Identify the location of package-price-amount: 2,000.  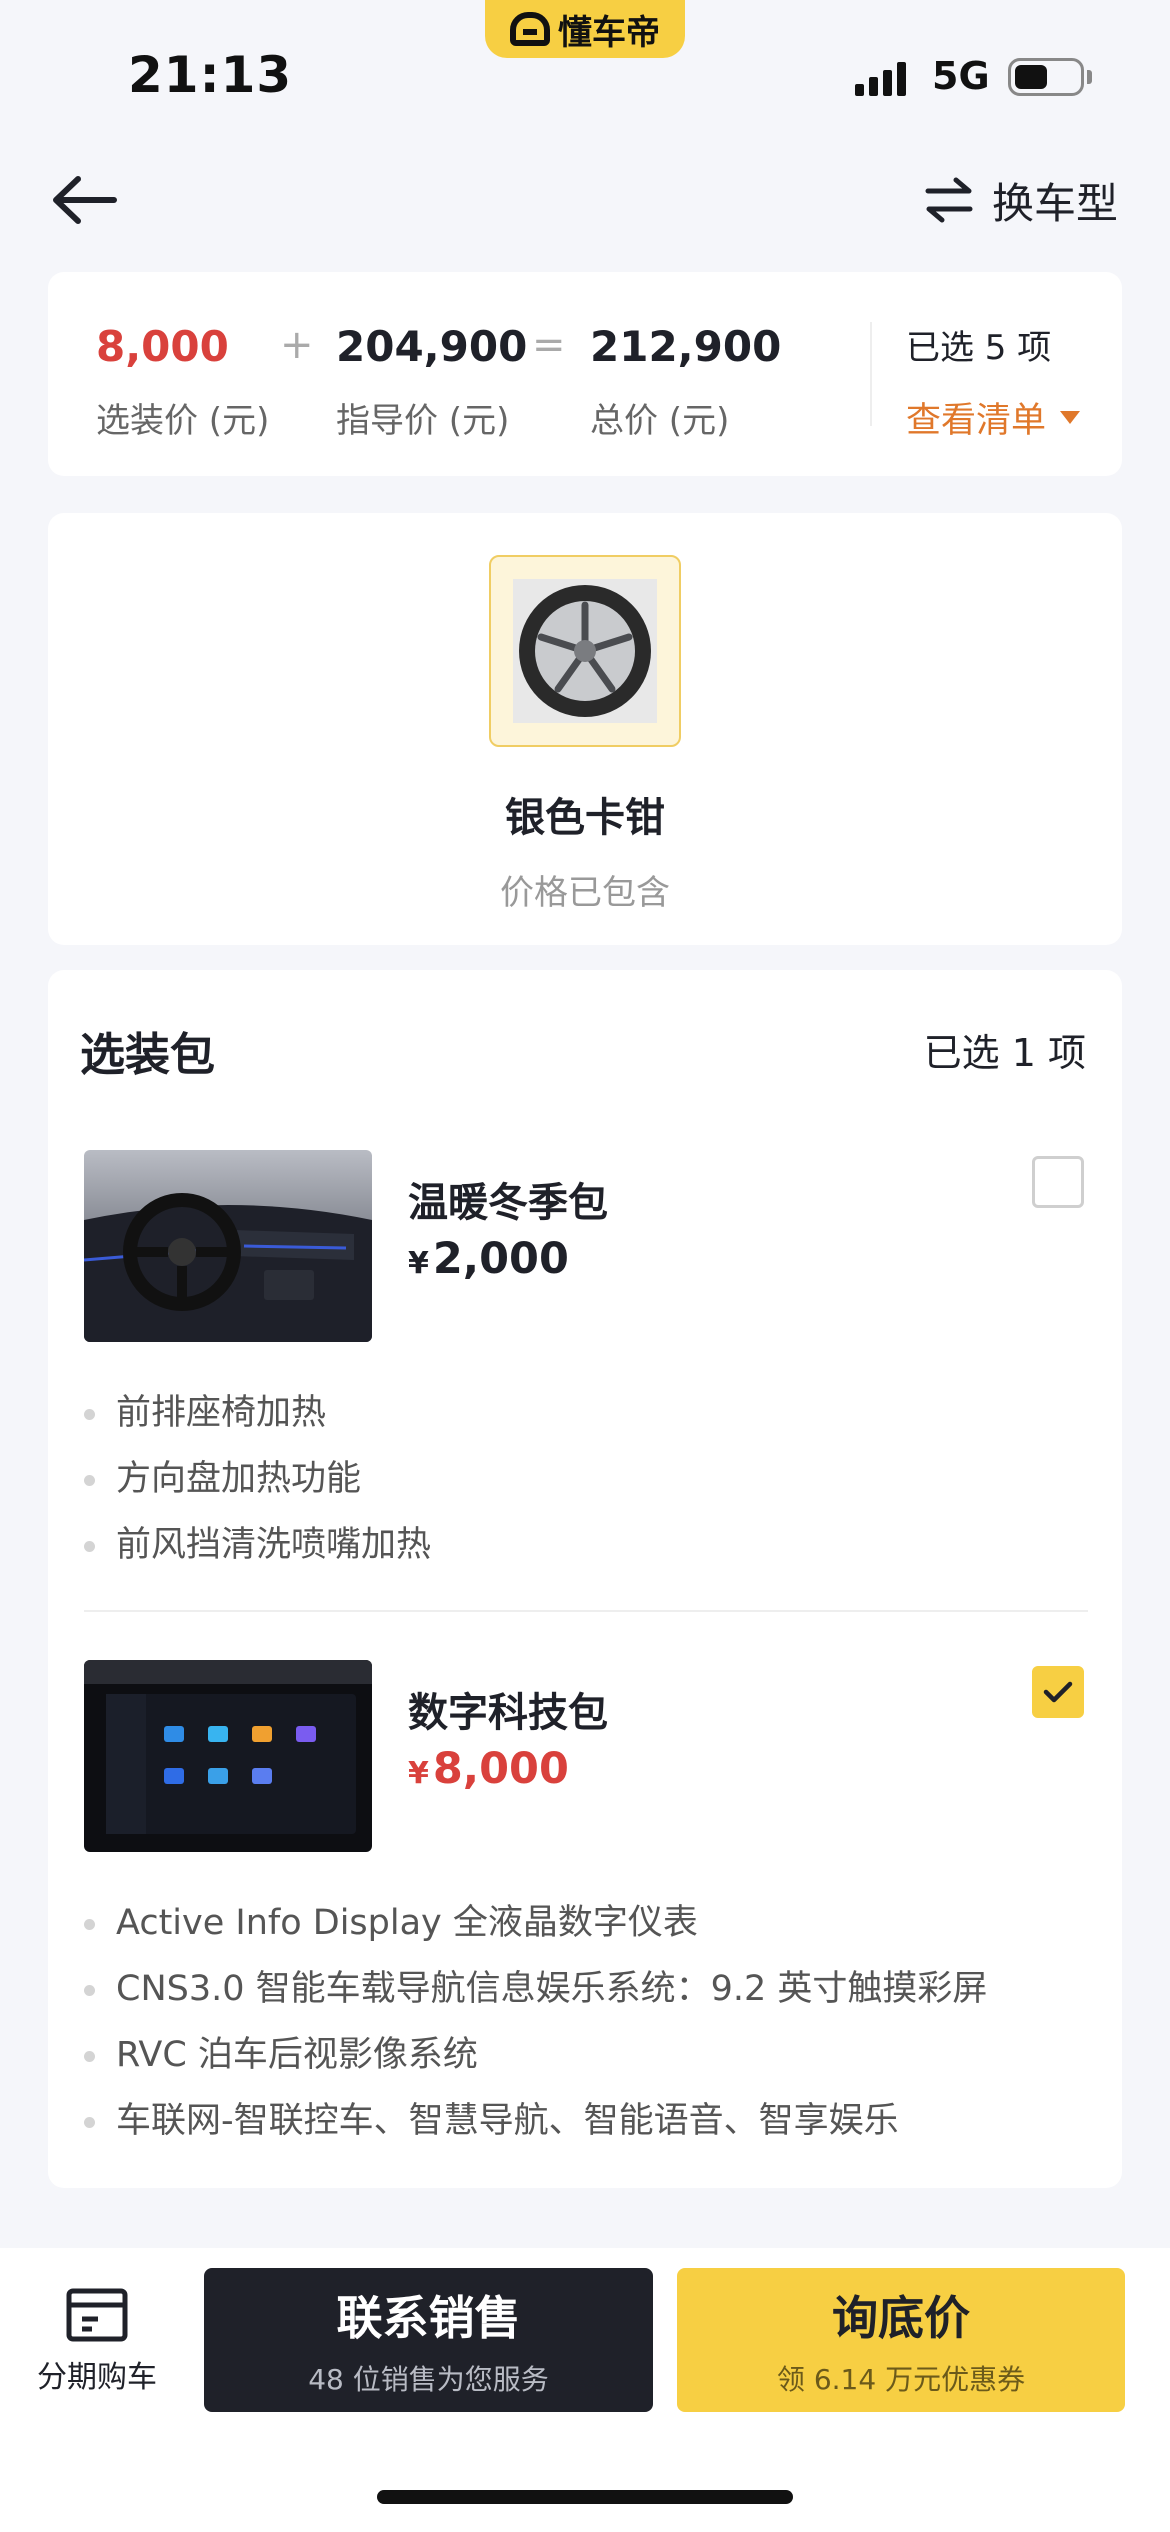
(500, 1259).